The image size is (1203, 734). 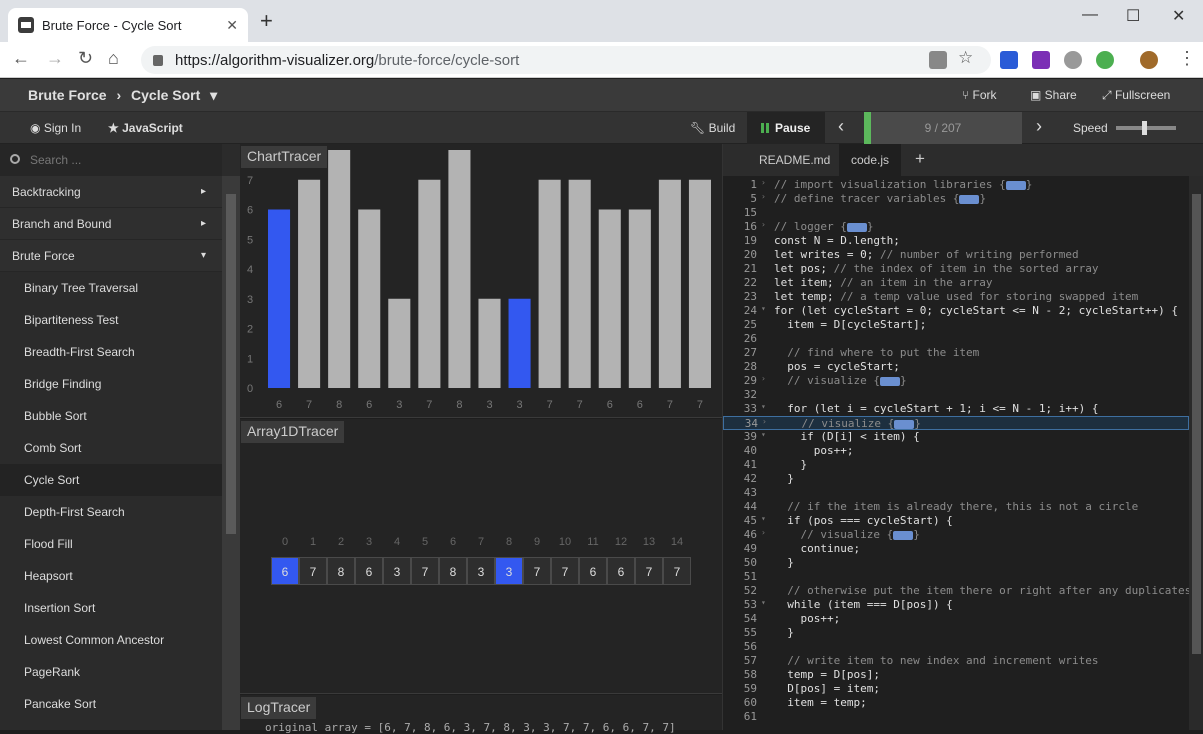 I want to click on minimize-button: —, so click(x=1090, y=15).